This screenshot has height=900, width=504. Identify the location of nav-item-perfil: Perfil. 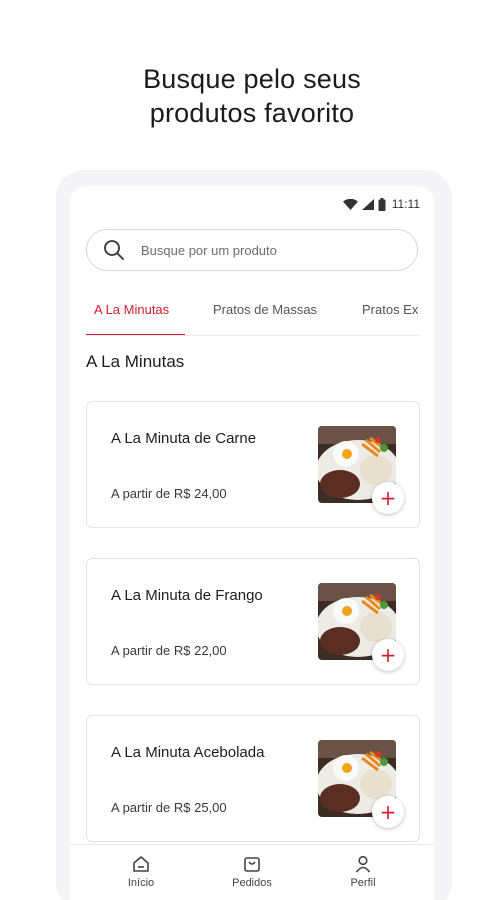
(363, 872).